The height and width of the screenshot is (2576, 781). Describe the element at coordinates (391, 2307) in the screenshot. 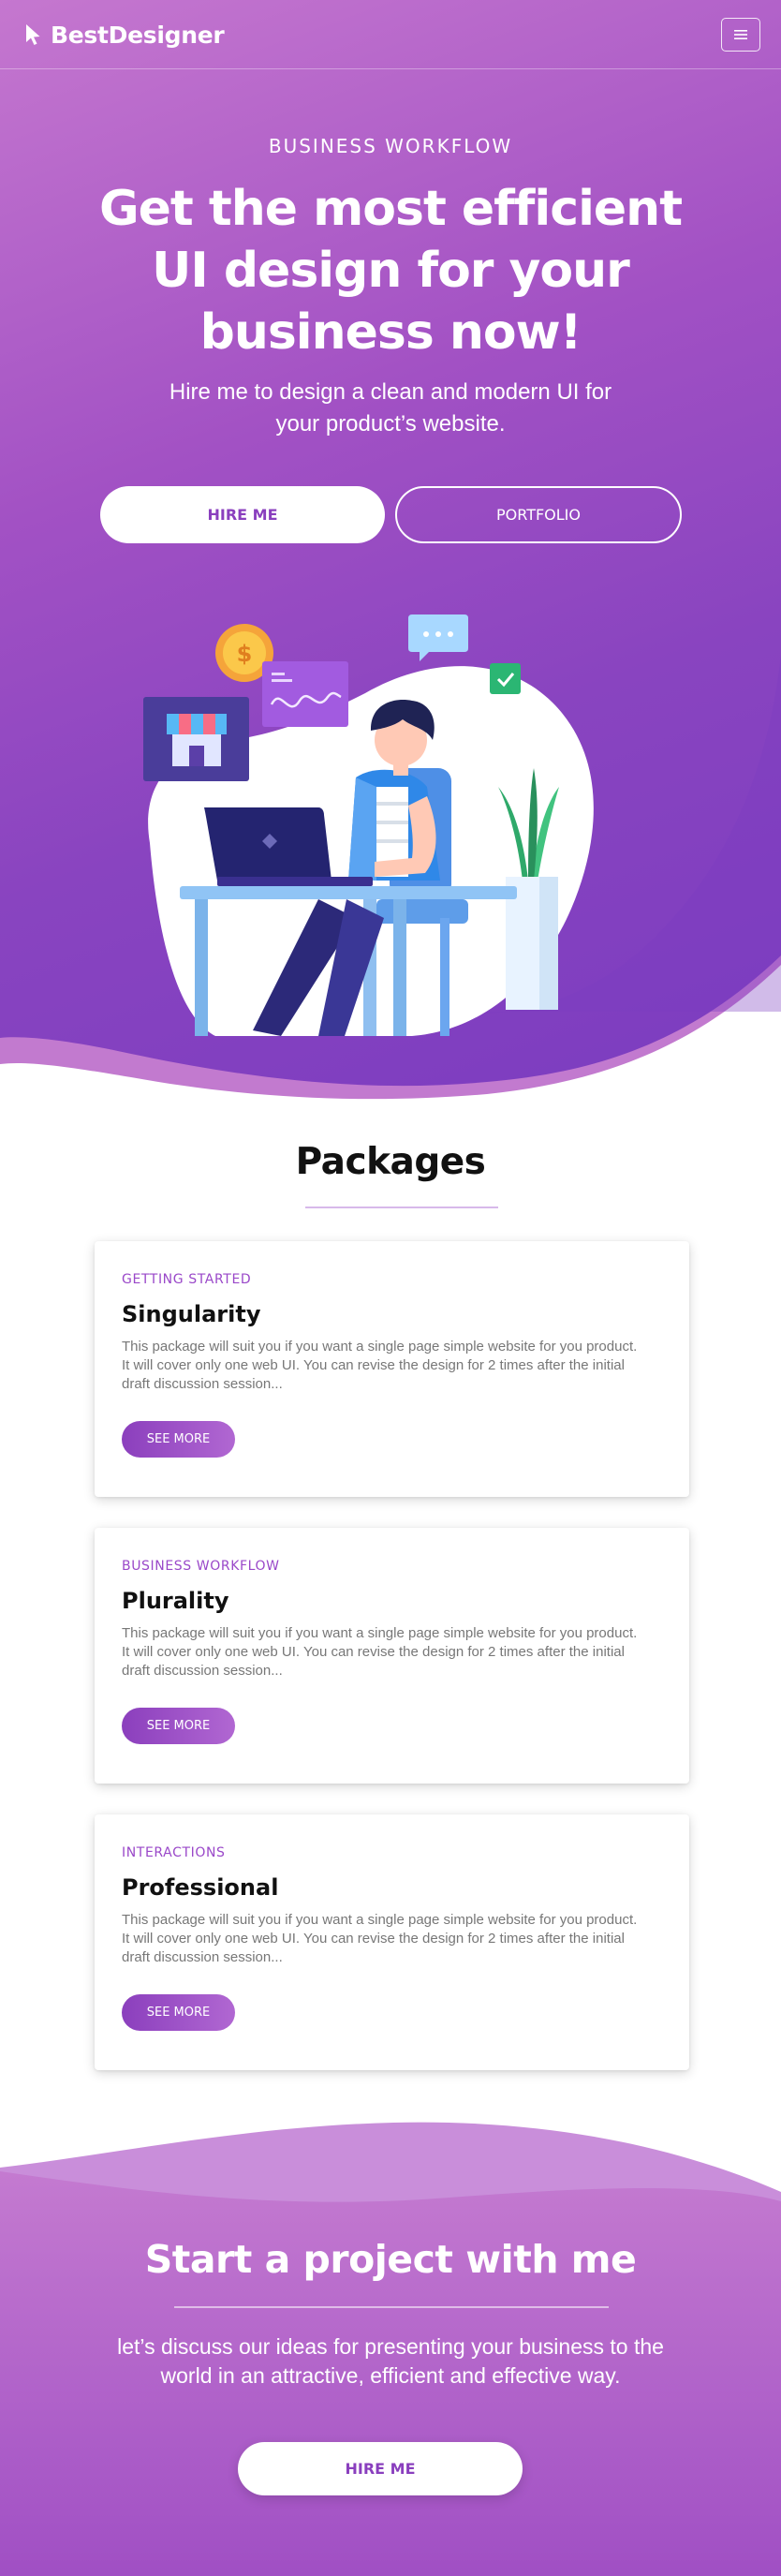

I see `cta-divider` at that location.